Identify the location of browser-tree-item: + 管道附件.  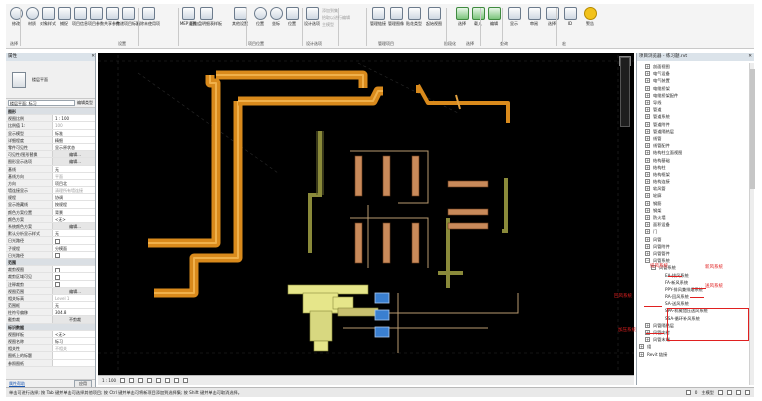
(692, 124).